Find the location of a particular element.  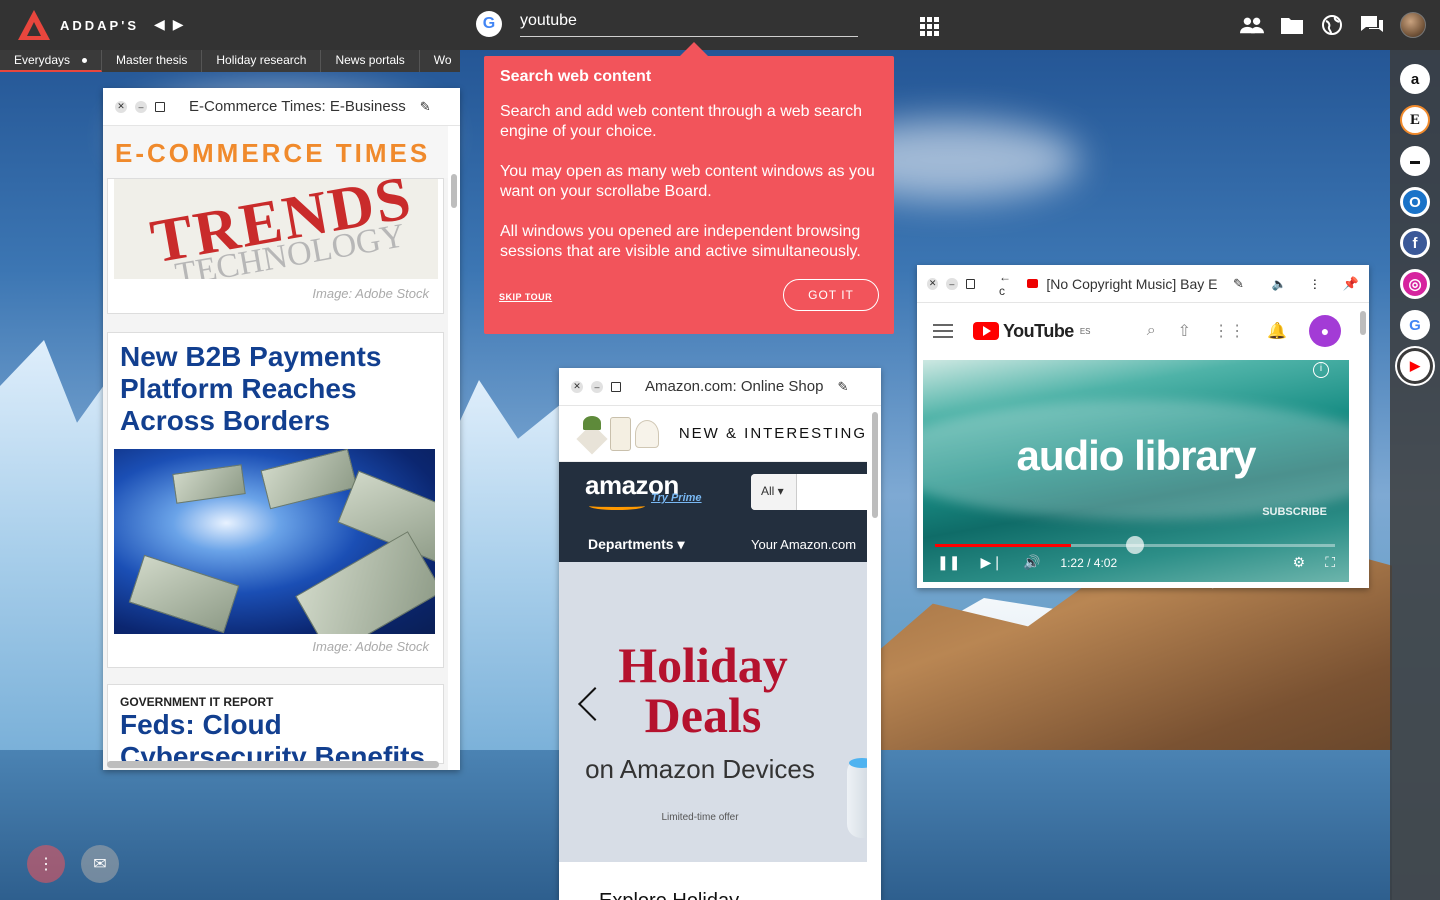

tab-everydays: Everydays is located at coordinates (51, 61).